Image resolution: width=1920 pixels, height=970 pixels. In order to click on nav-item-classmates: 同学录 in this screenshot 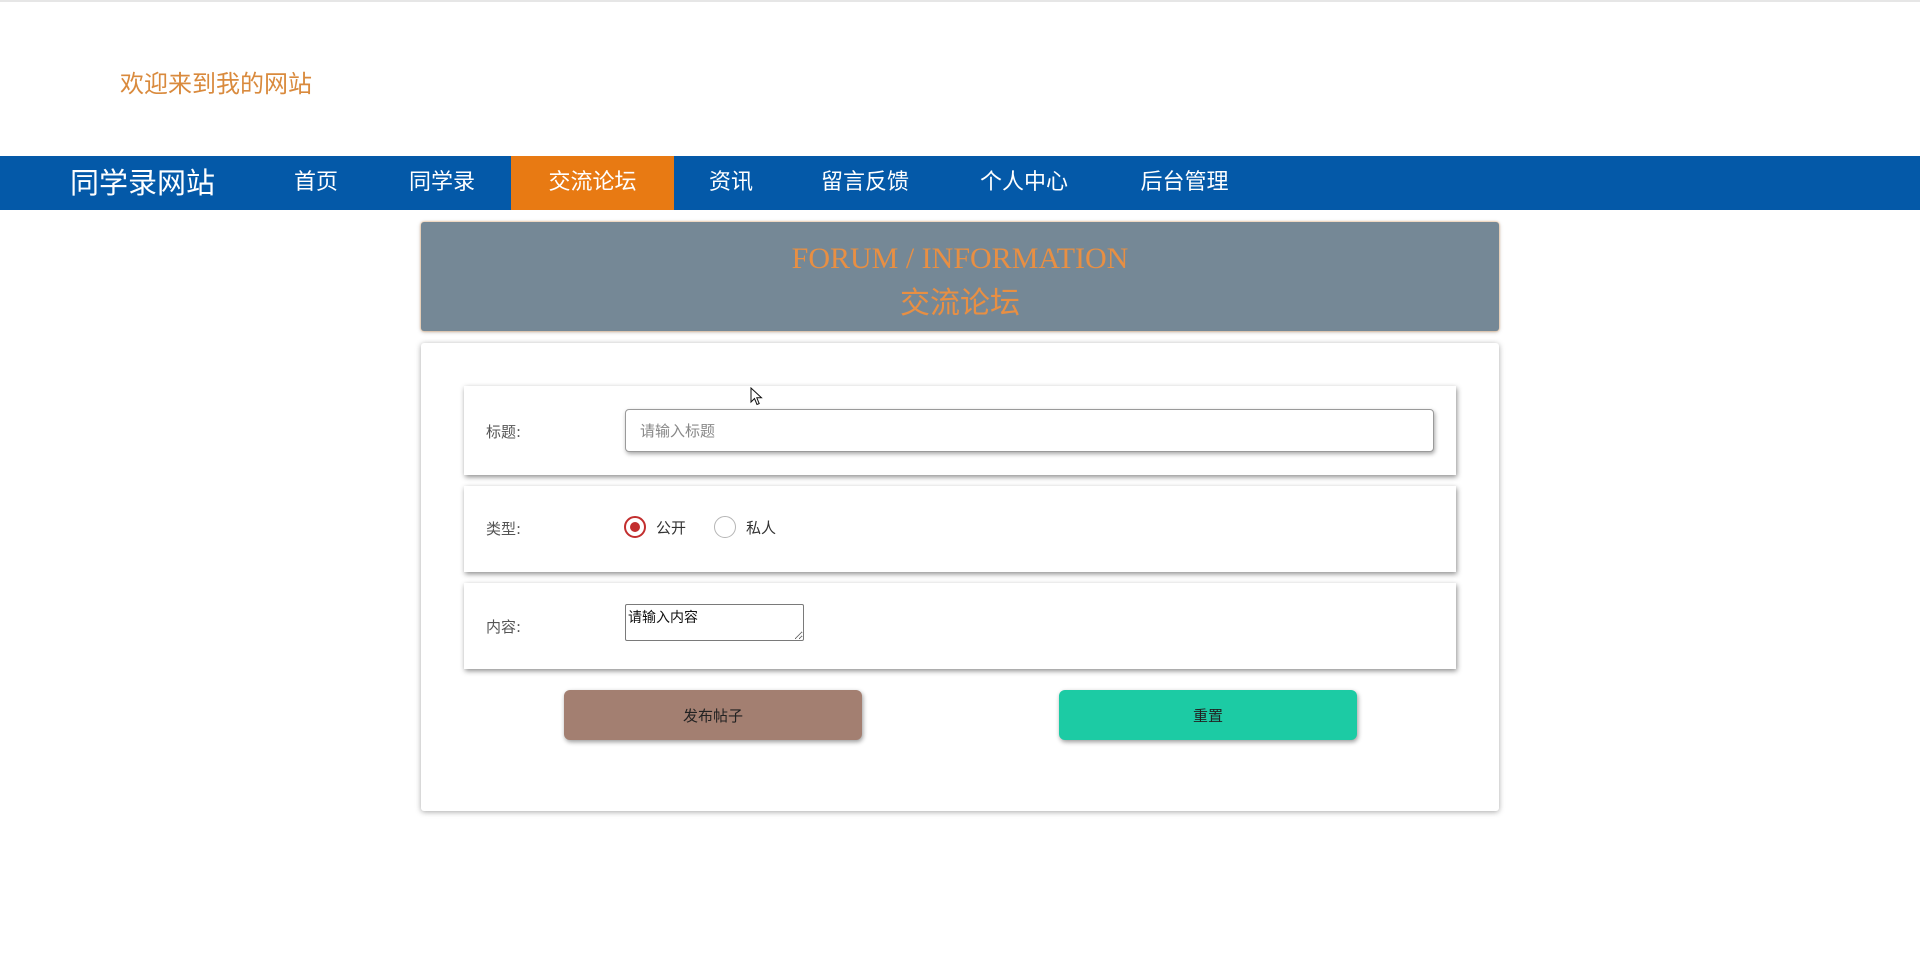, I will do `click(442, 184)`.